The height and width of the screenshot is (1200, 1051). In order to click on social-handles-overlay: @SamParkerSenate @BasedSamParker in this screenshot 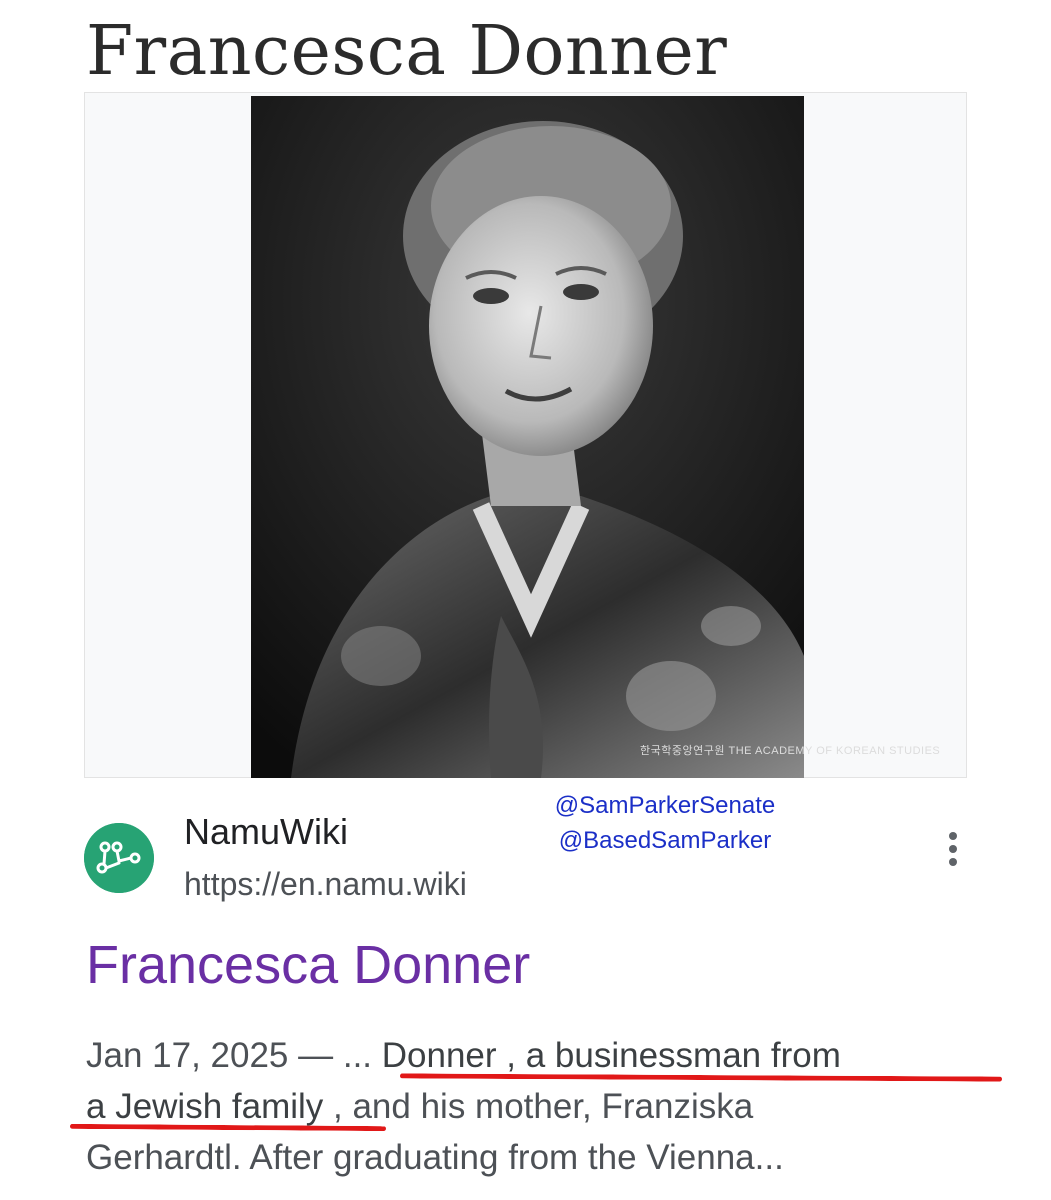, I will do `click(665, 823)`.